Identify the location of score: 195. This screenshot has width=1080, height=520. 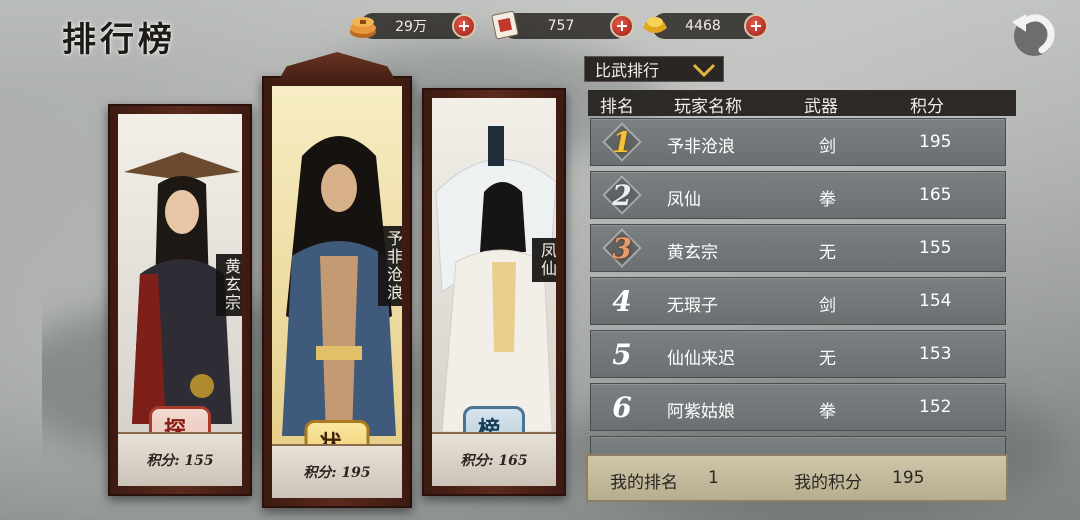
(935, 142).